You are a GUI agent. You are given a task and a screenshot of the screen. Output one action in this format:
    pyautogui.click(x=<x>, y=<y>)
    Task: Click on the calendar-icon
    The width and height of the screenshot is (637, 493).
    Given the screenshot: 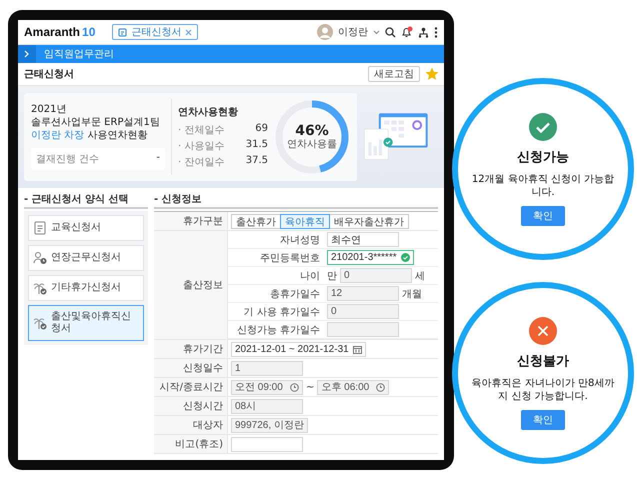 What is the action you would take?
    pyautogui.click(x=357, y=349)
    